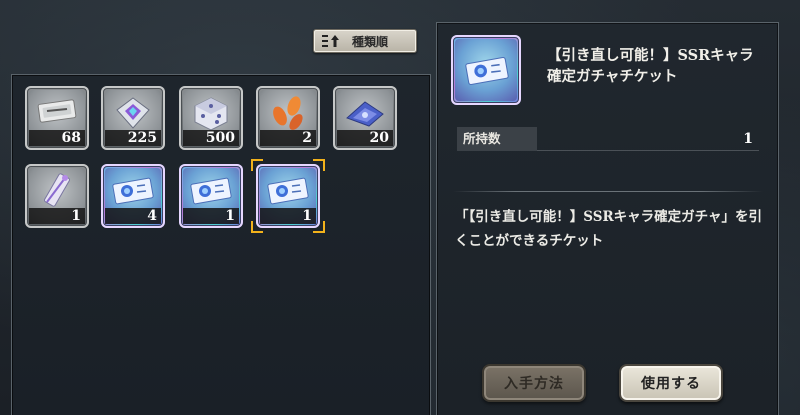  Describe the element at coordinates (608, 139) in the screenshot. I see `owned-count-row: 所持数 1` at that location.